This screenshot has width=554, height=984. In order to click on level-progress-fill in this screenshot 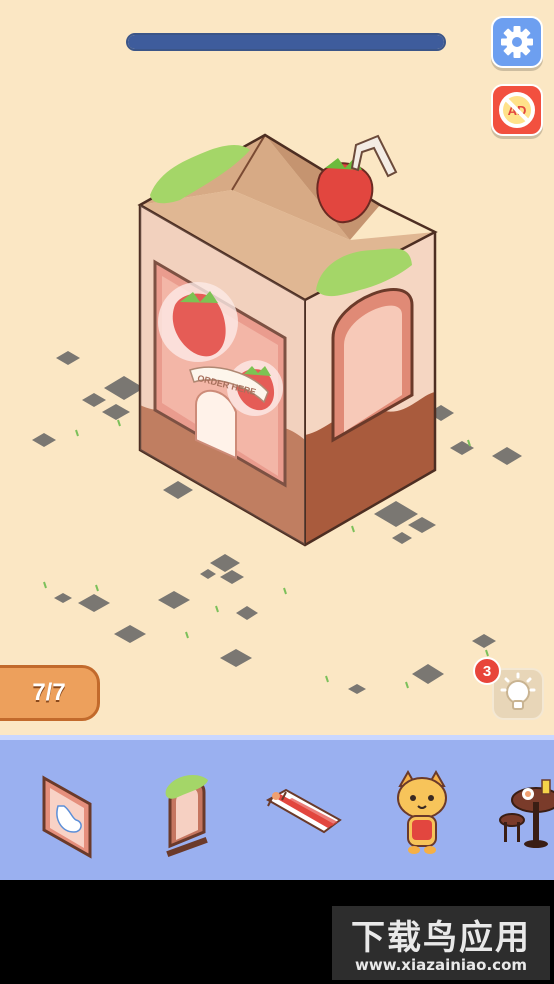, I will do `click(286, 42)`.